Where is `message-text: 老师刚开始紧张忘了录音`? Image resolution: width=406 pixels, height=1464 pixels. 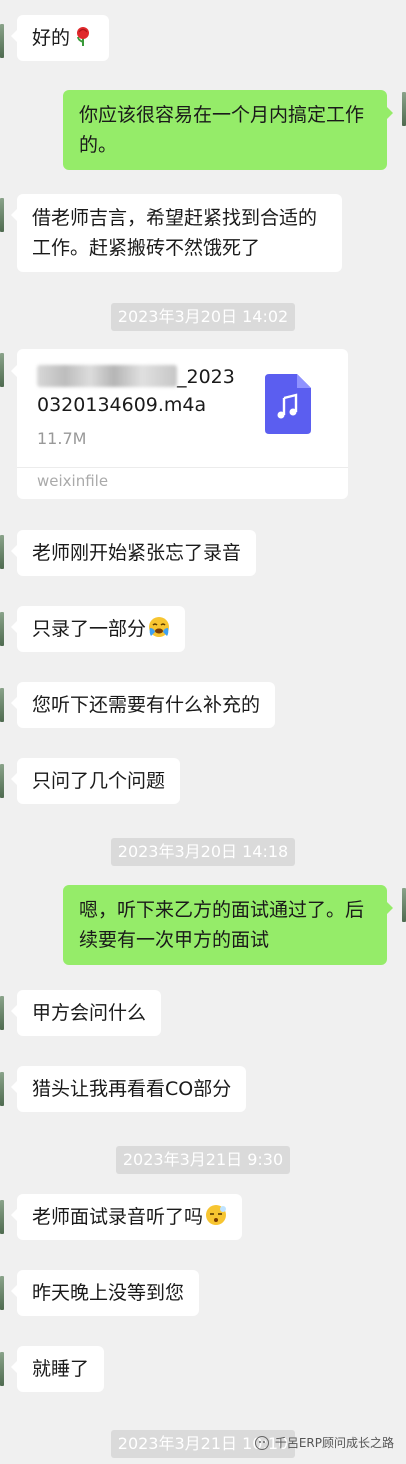
message-text: 老师刚开始紧张忘了录音 is located at coordinates (137, 553).